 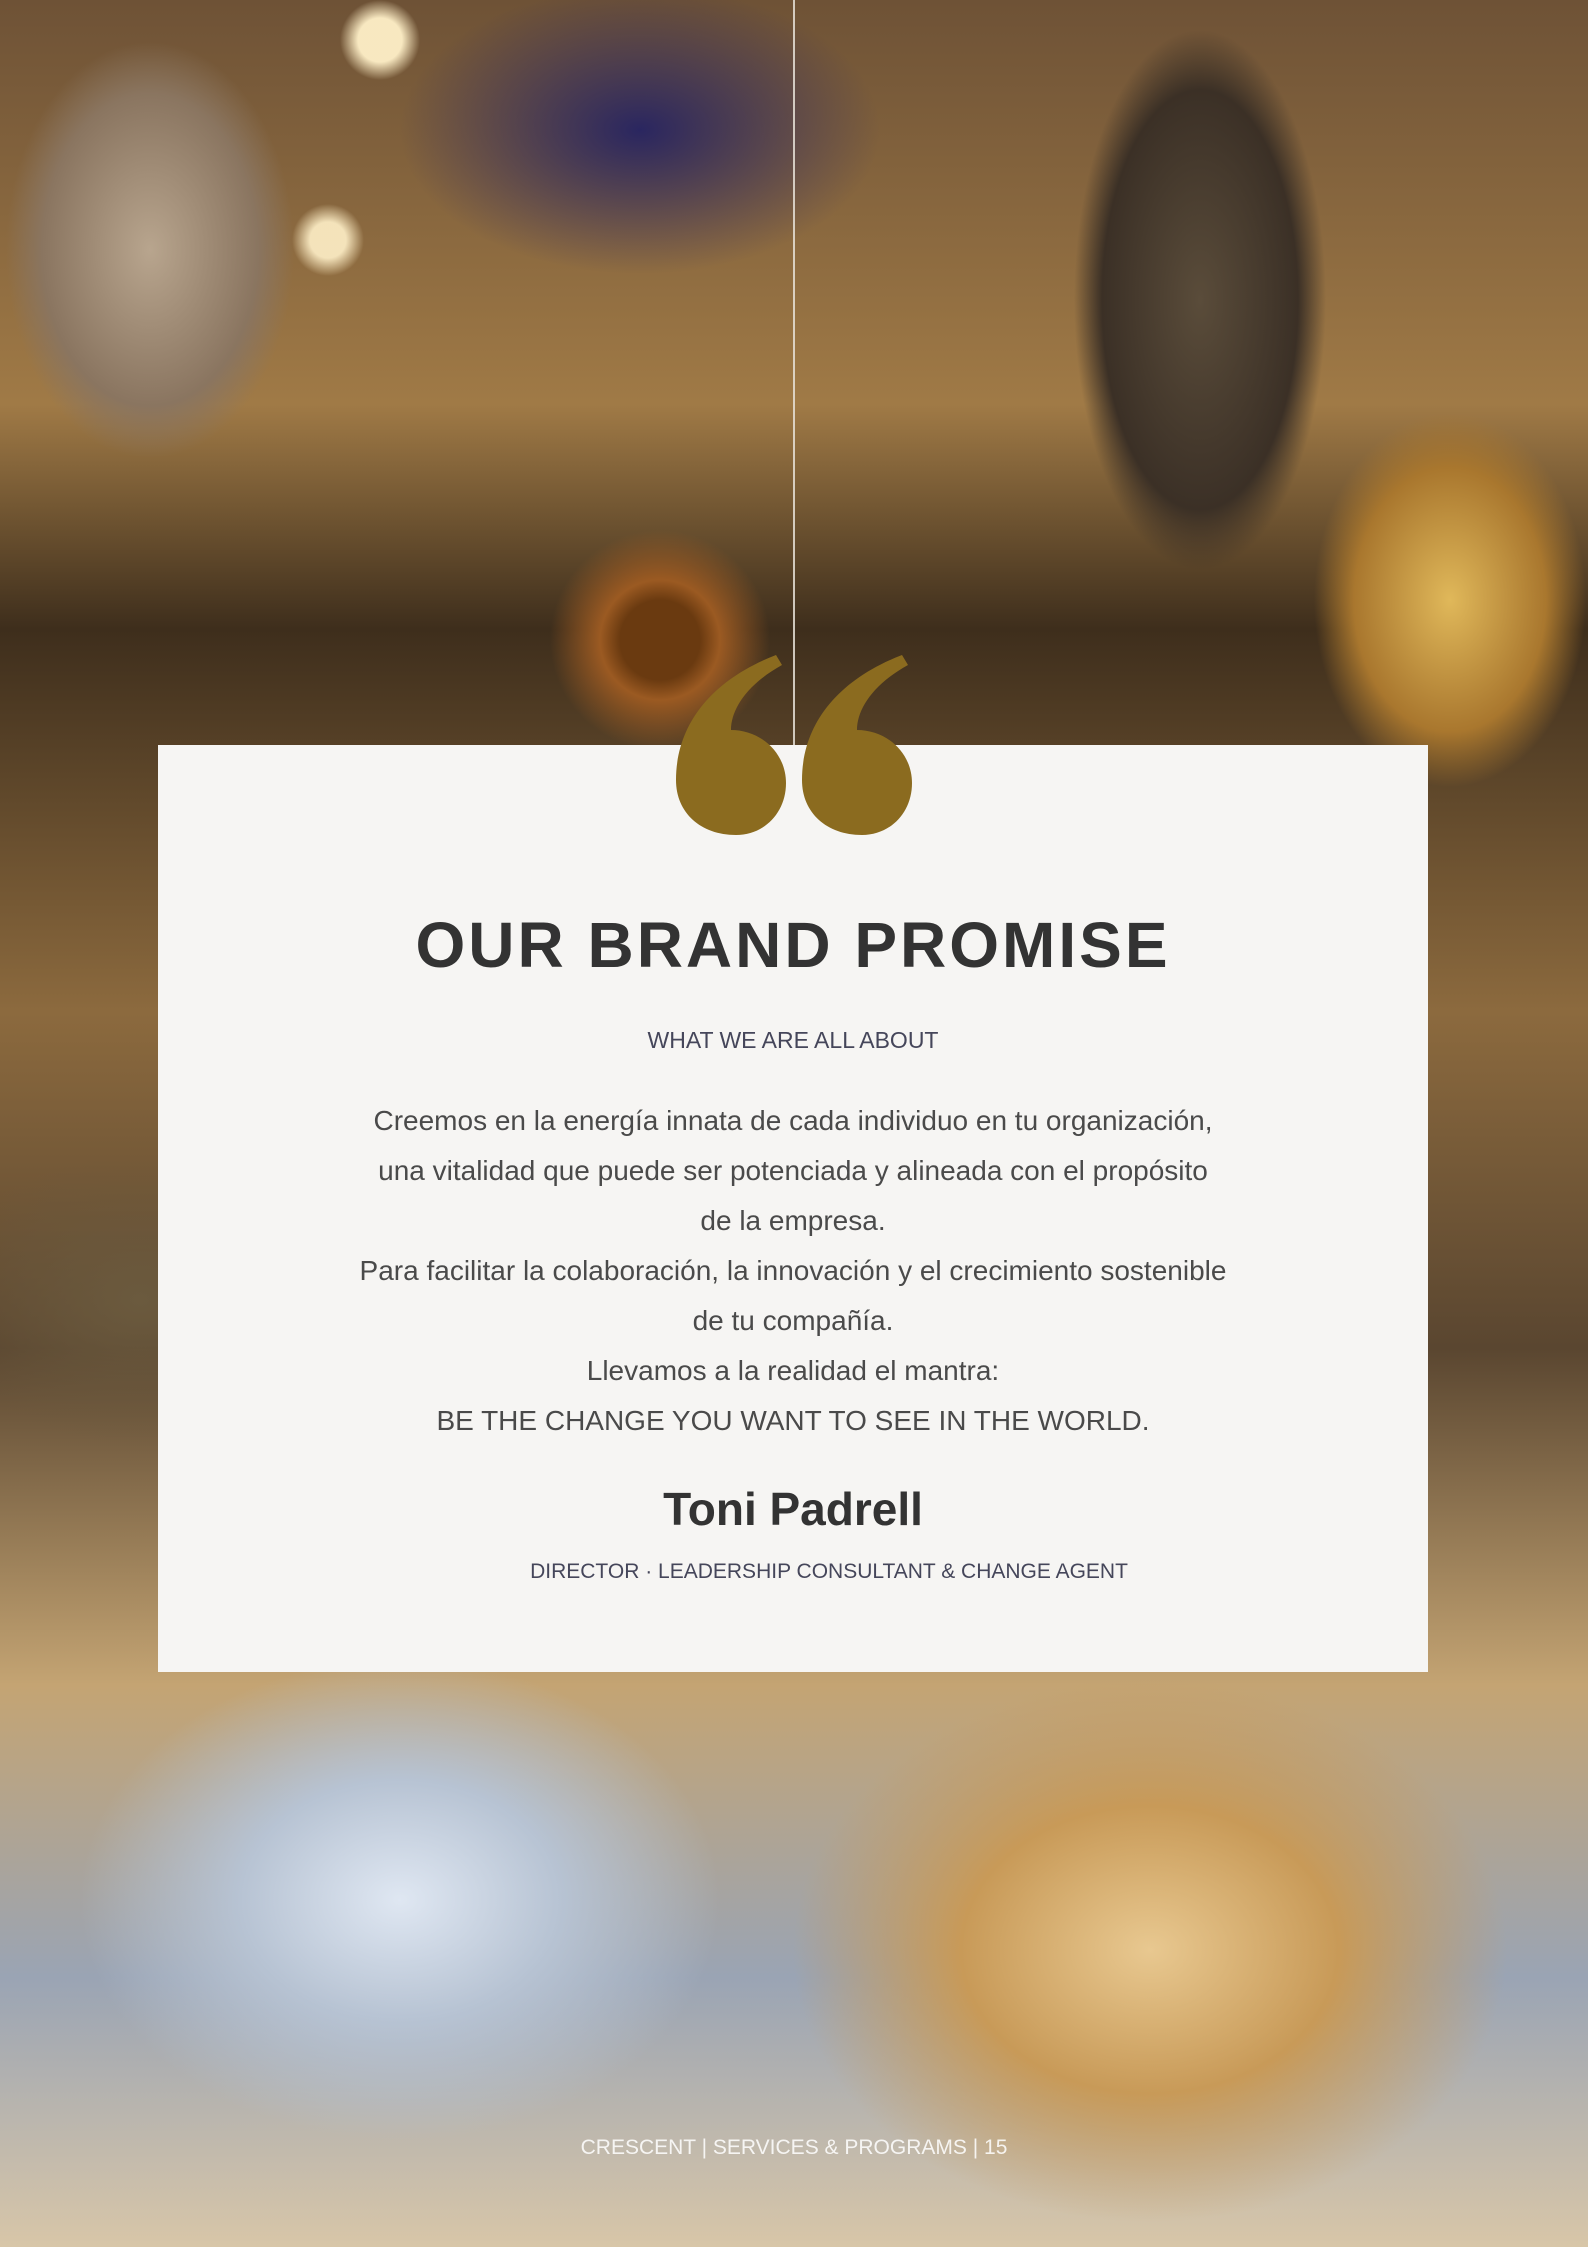 I want to click on photo-divider, so click(x=794, y=372).